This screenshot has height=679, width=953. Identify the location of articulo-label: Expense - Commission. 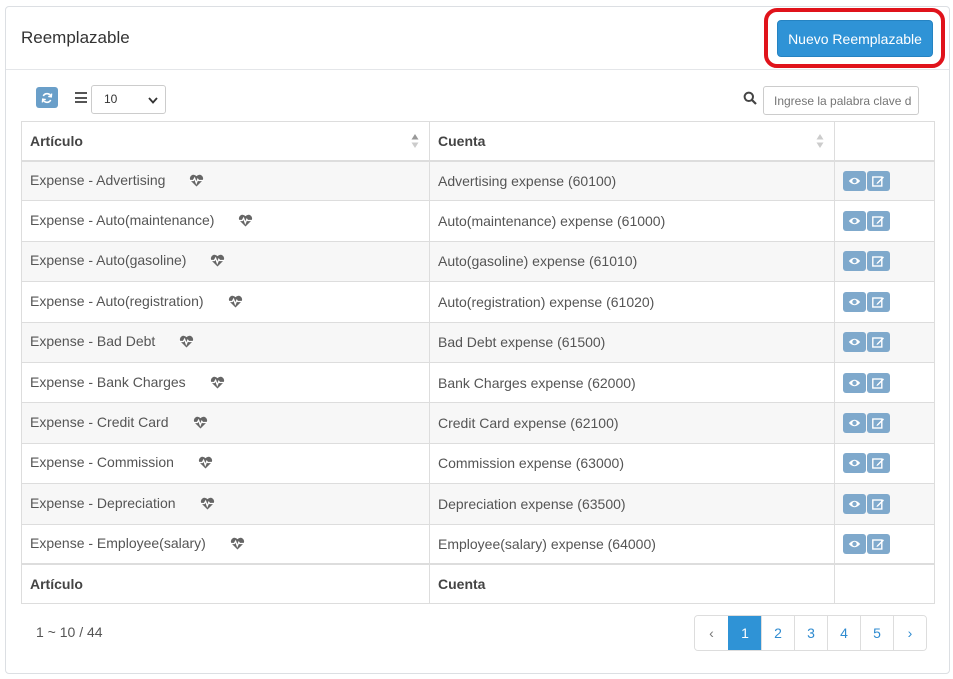
(102, 462).